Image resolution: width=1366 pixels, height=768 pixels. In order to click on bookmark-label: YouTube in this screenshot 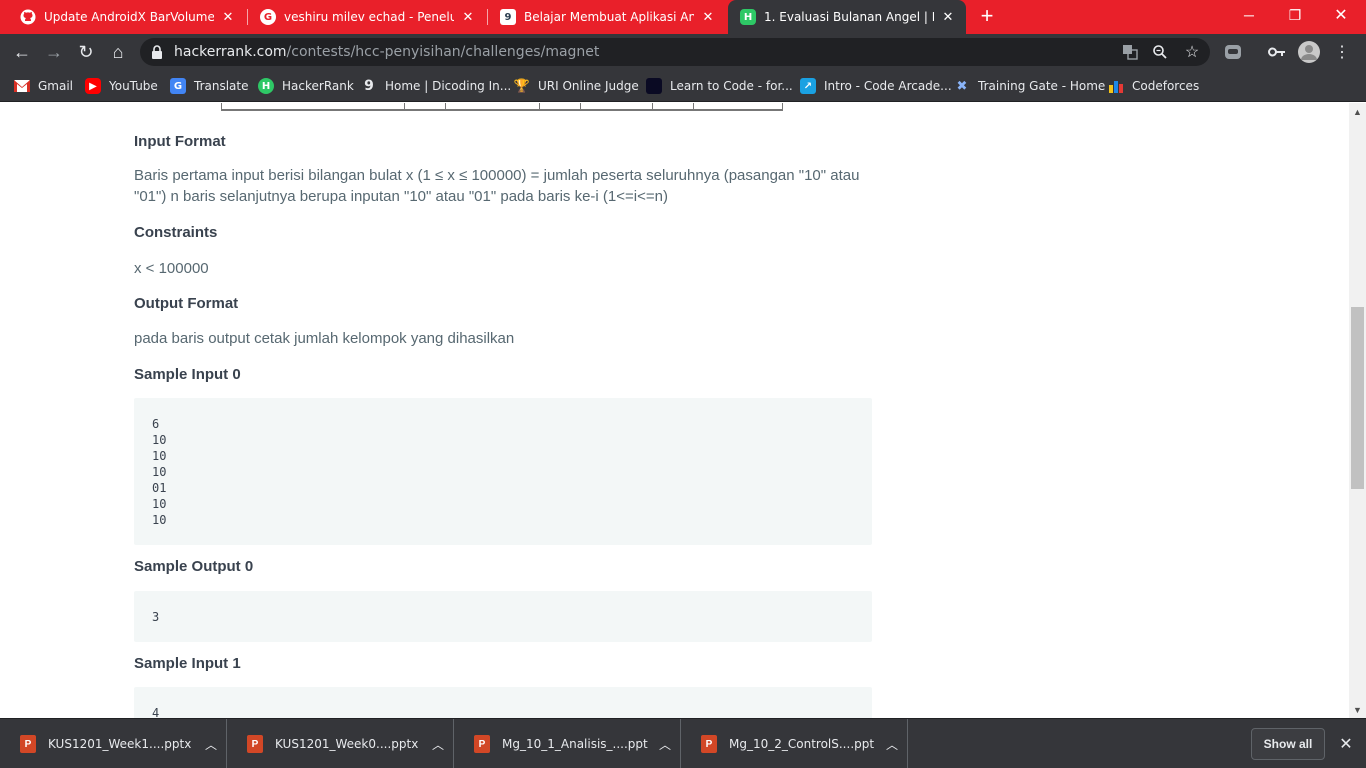, I will do `click(133, 86)`.